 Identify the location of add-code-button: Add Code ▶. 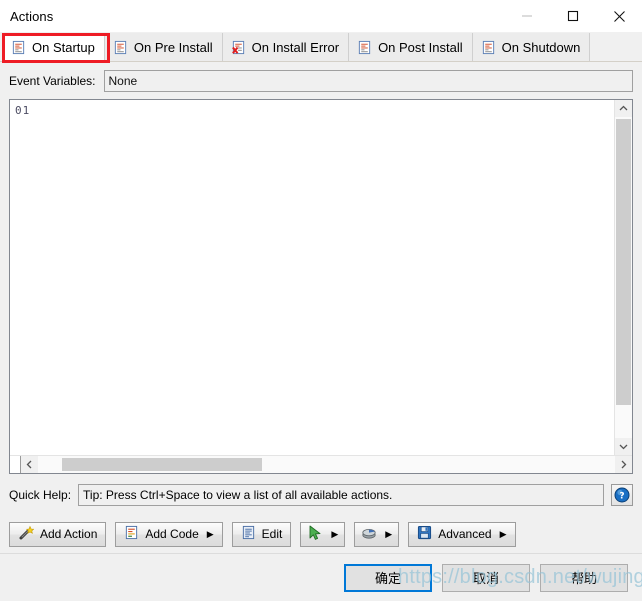
(169, 534).